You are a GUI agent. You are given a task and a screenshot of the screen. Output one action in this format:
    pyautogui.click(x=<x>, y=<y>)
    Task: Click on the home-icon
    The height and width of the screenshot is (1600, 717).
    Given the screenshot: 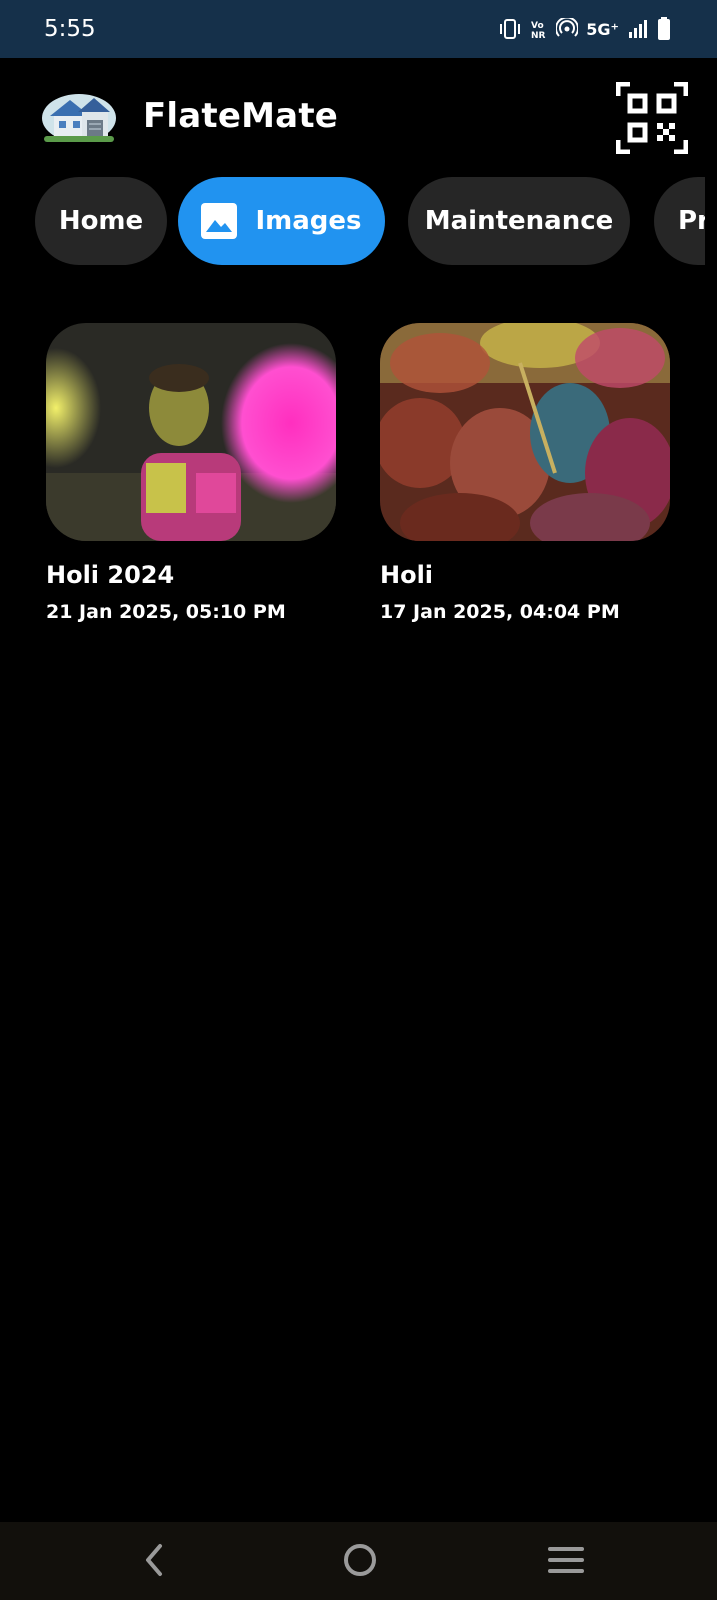 What is the action you would take?
    pyautogui.click(x=360, y=1560)
    